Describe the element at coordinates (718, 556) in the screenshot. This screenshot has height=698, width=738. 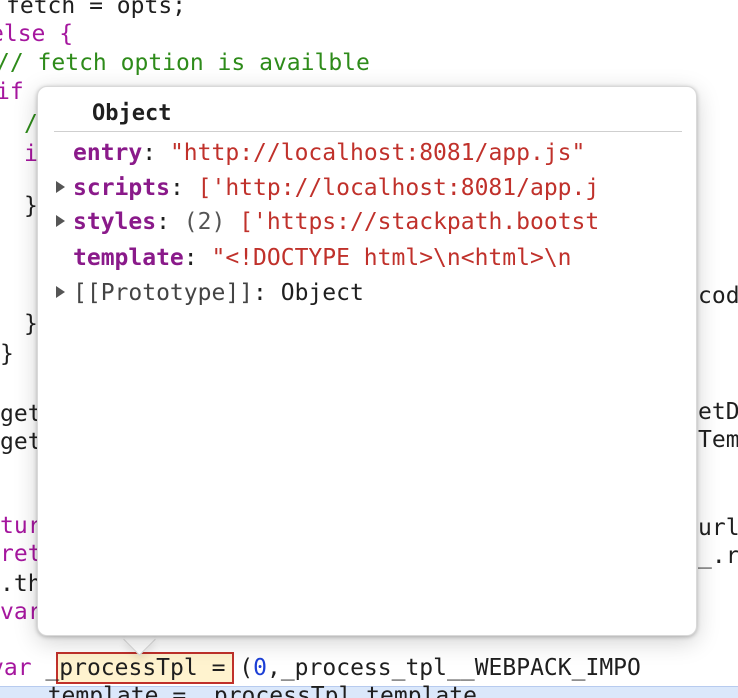
I see `code-fragment: _.r` at that location.